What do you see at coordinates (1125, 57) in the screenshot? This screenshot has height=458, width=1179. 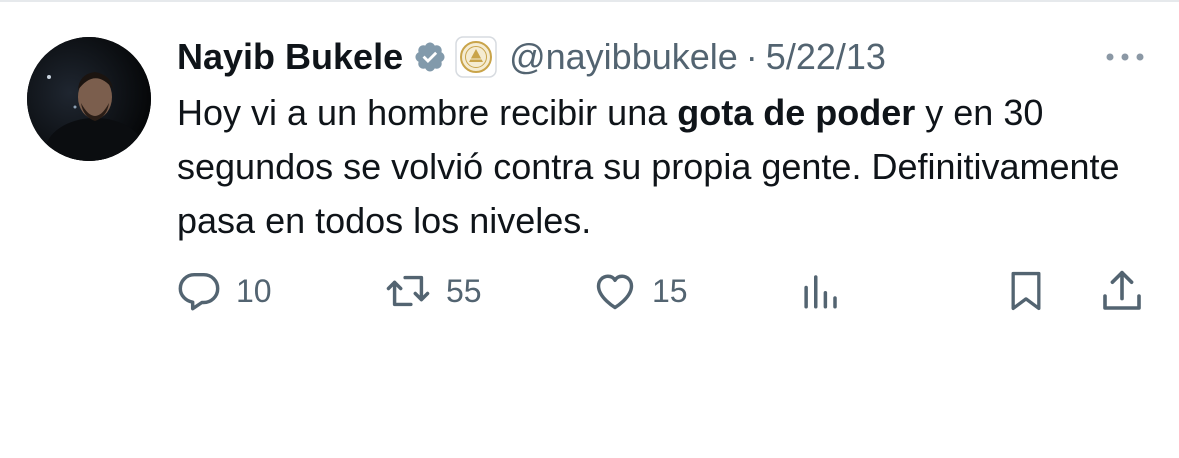 I see `more-options-icon` at bounding box center [1125, 57].